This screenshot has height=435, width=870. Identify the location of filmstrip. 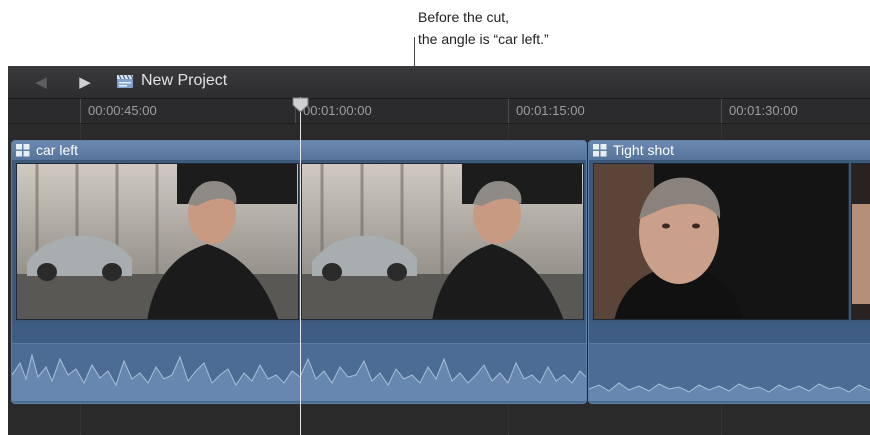
(731, 241).